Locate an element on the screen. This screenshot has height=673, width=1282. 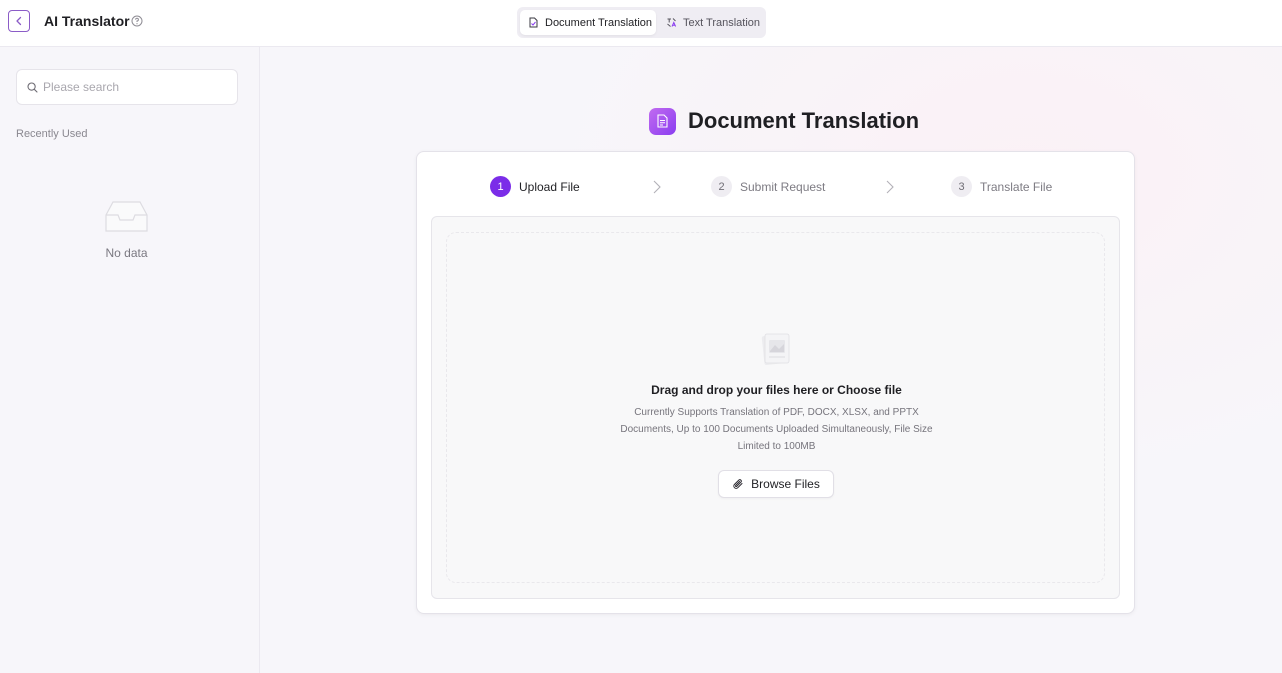
step-translate-file: 3 Translate File is located at coordinates (1001, 186).